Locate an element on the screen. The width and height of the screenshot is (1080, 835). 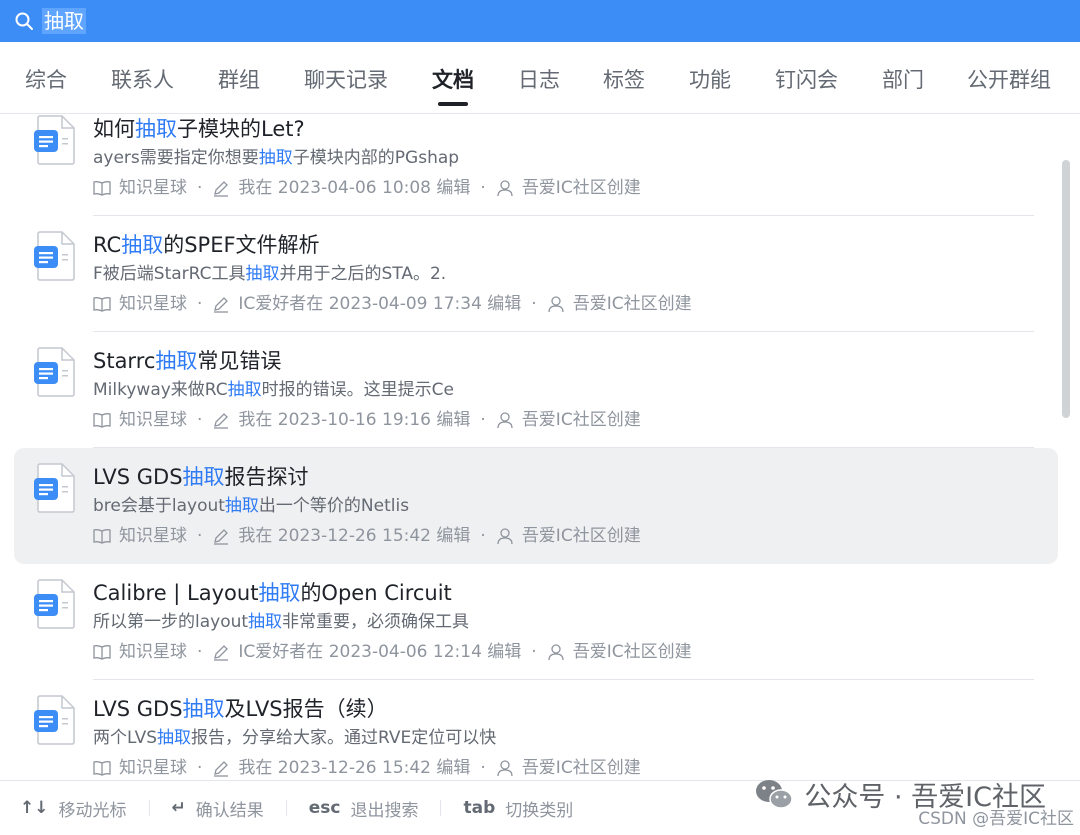
edit-info: IC爱好者在 2023-04-06 12:14 编辑 is located at coordinates (380, 652).